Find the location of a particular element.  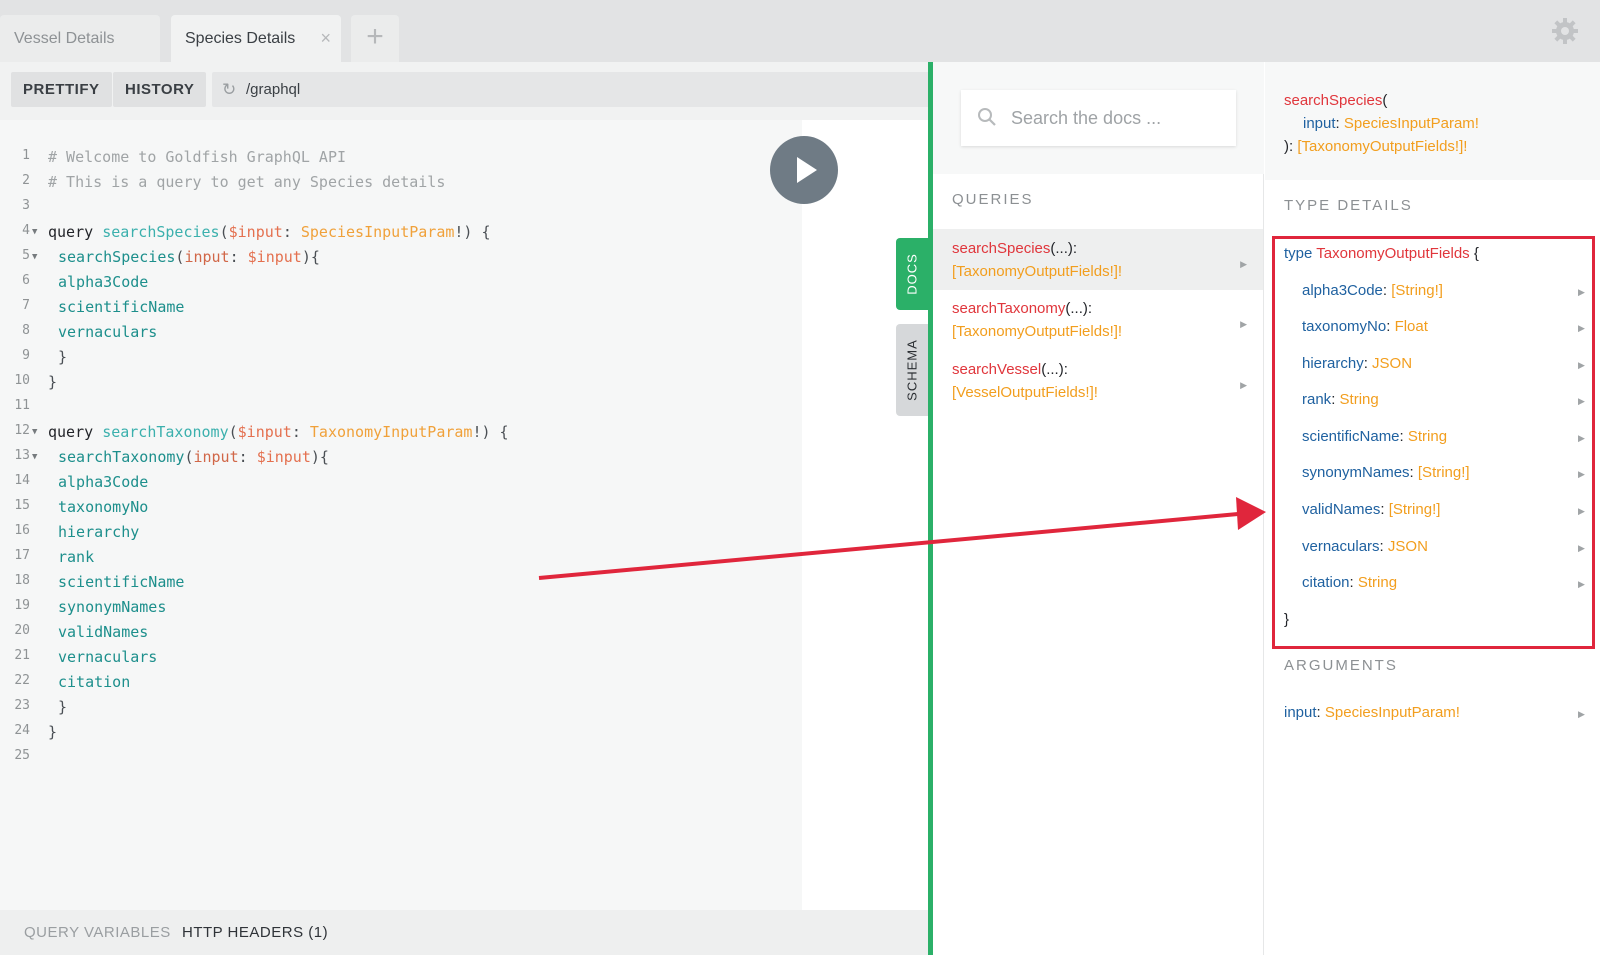

history-button: HISTORY is located at coordinates (160, 89).